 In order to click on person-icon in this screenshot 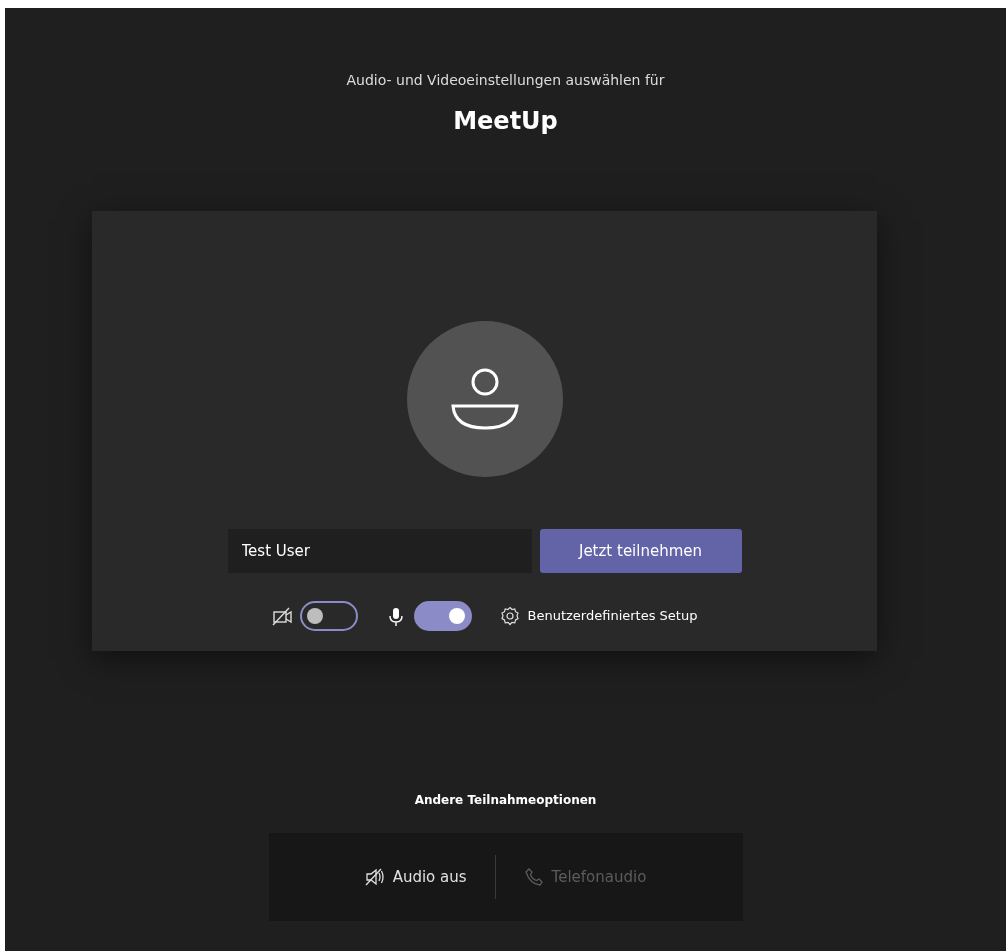, I will do `click(484, 399)`.